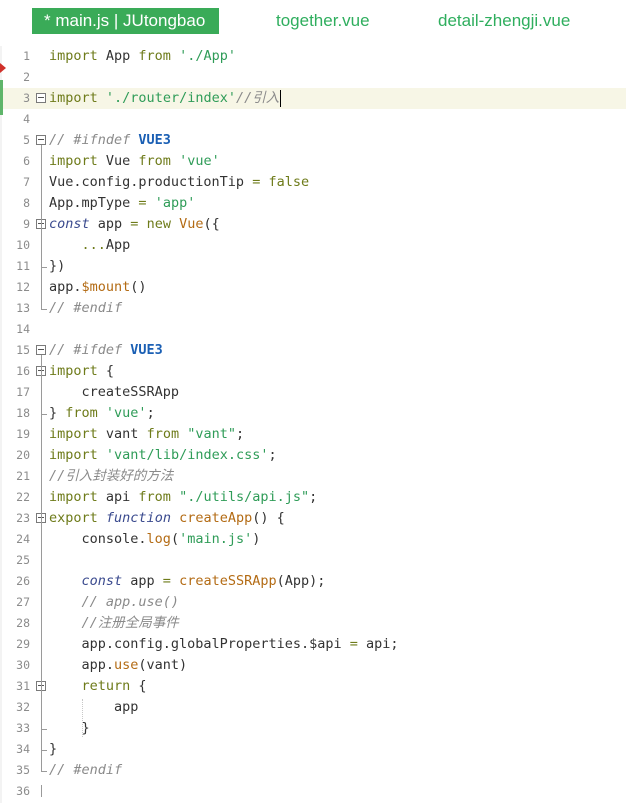 Image resolution: width=626 pixels, height=803 pixels. Describe the element at coordinates (504, 21) in the screenshot. I see `tab-detail-zhengji-vue: detail-zhengji.vue` at that location.